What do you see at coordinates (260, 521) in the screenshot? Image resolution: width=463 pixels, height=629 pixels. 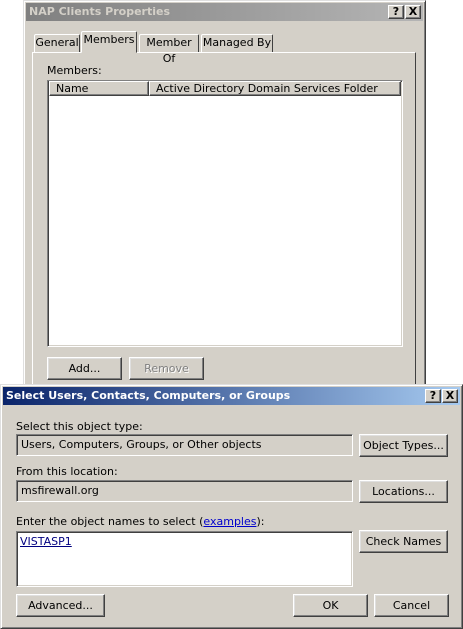 I see `names-label-suffix: ):` at bounding box center [260, 521].